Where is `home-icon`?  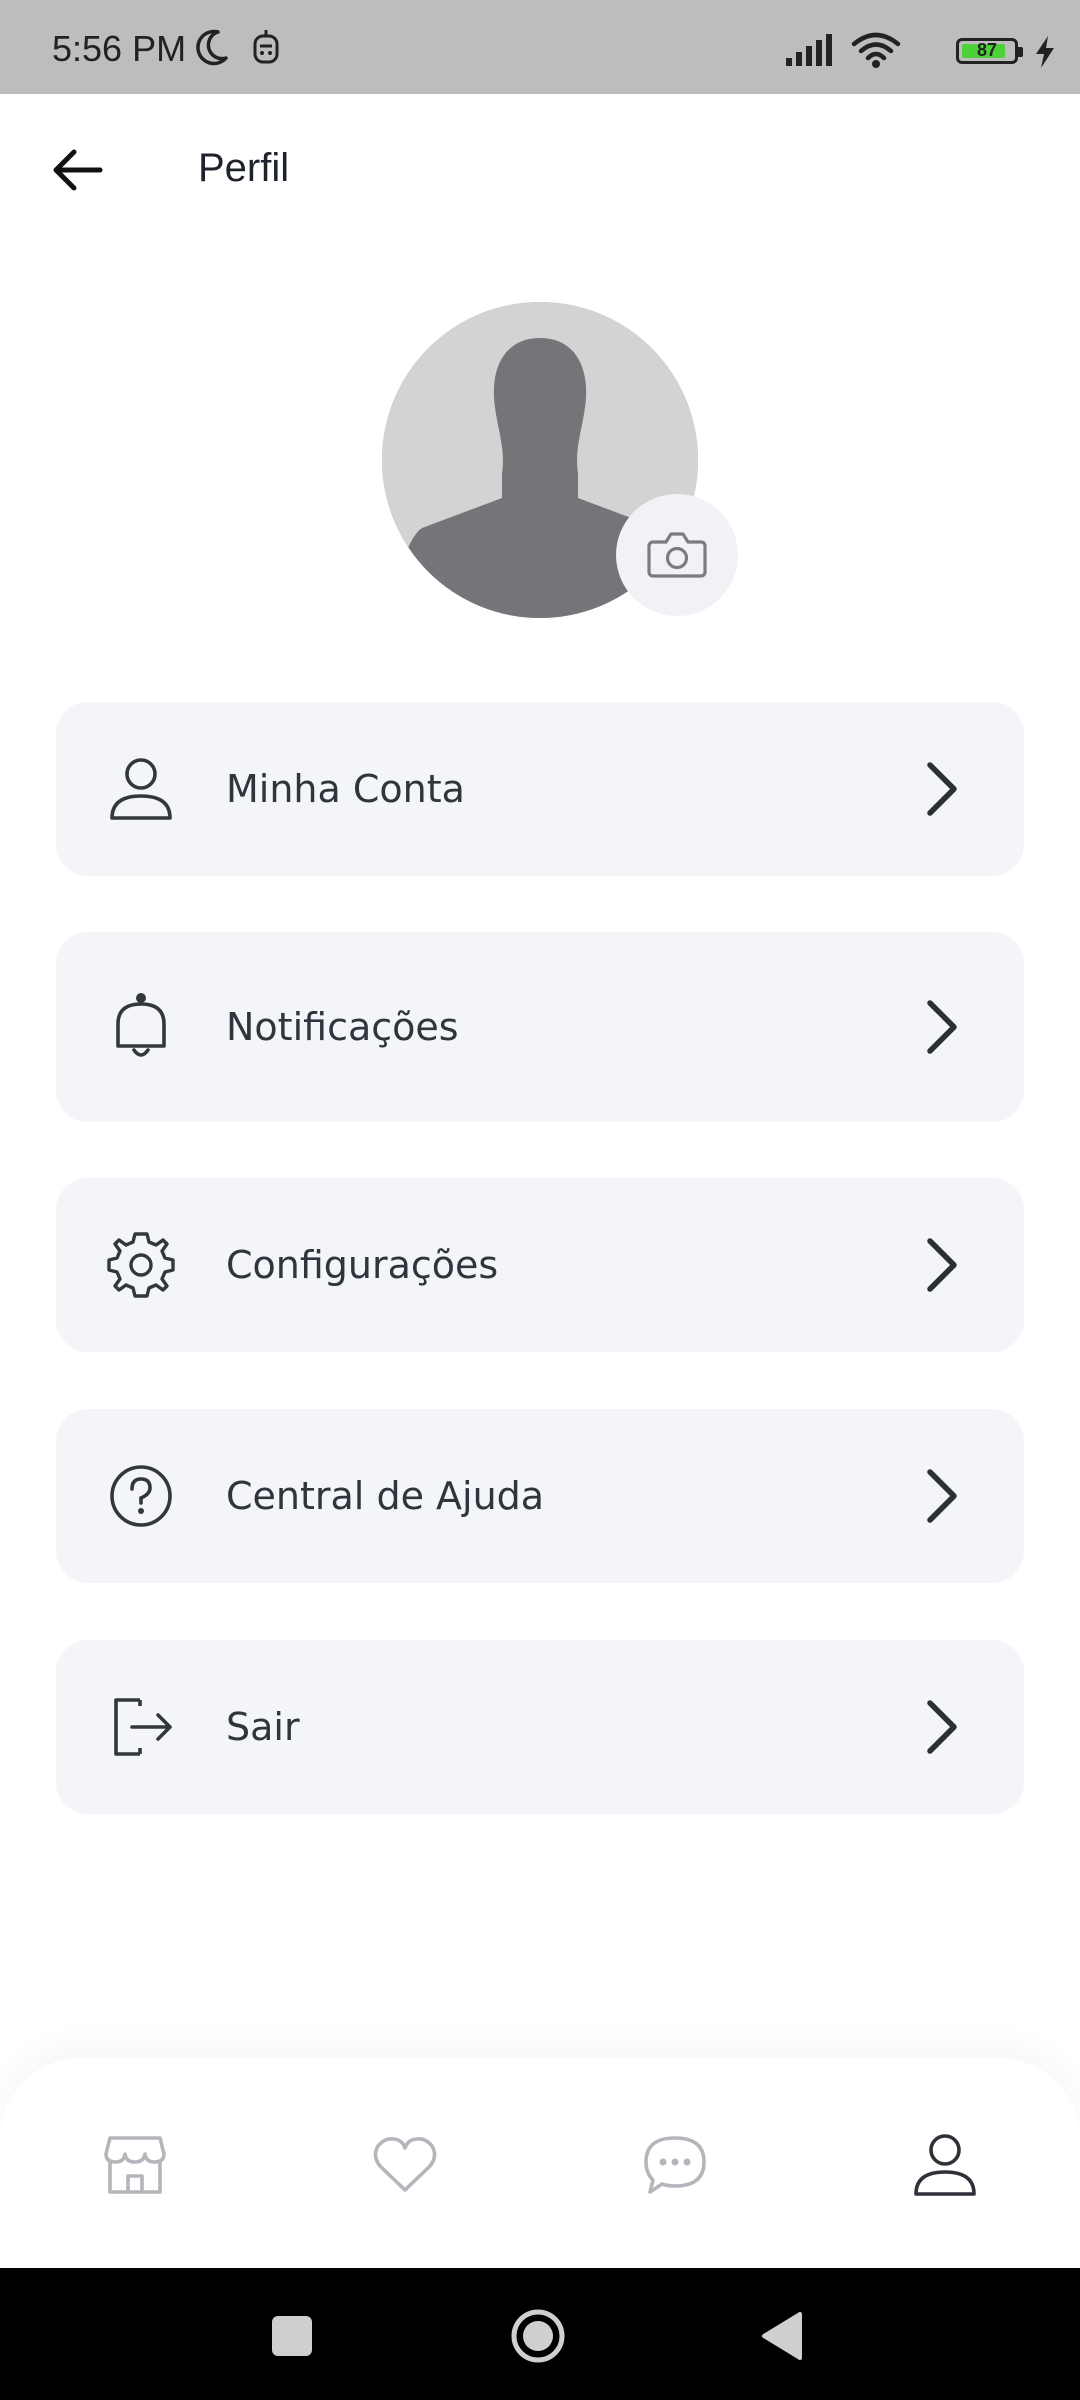
home-icon is located at coordinates (538, 2336).